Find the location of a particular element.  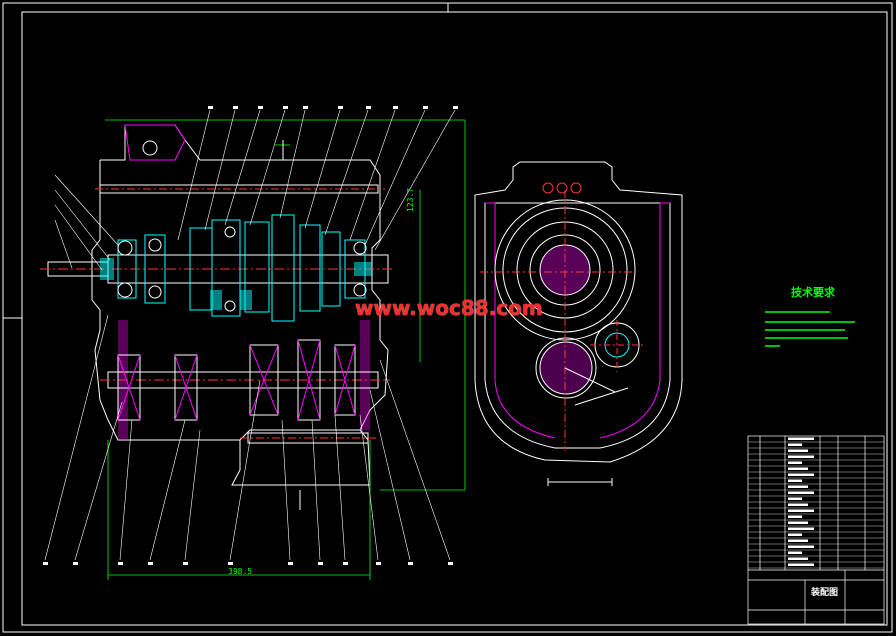

side-view is located at coordinates (578, 323).